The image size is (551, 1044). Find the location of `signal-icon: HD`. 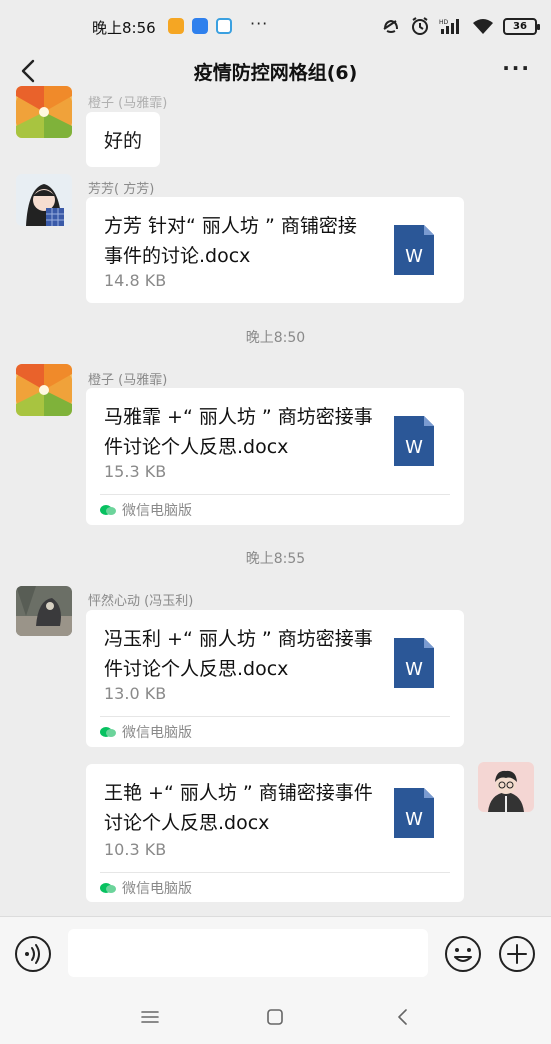

signal-icon: HD is located at coordinates (449, 26).